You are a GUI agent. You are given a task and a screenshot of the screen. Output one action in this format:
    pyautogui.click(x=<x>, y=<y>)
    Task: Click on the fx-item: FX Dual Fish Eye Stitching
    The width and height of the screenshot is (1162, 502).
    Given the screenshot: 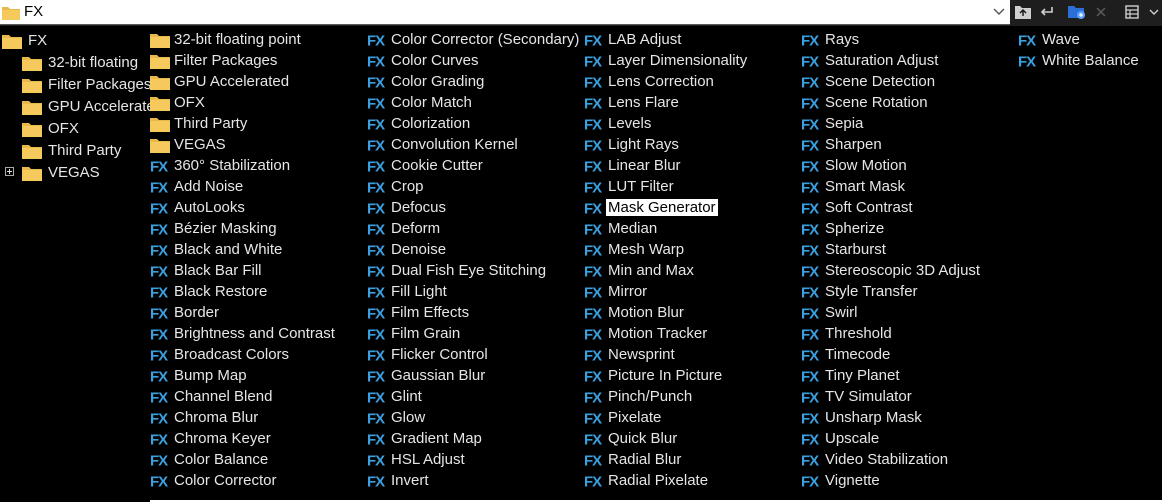 What is the action you would take?
    pyautogui.click(x=457, y=270)
    